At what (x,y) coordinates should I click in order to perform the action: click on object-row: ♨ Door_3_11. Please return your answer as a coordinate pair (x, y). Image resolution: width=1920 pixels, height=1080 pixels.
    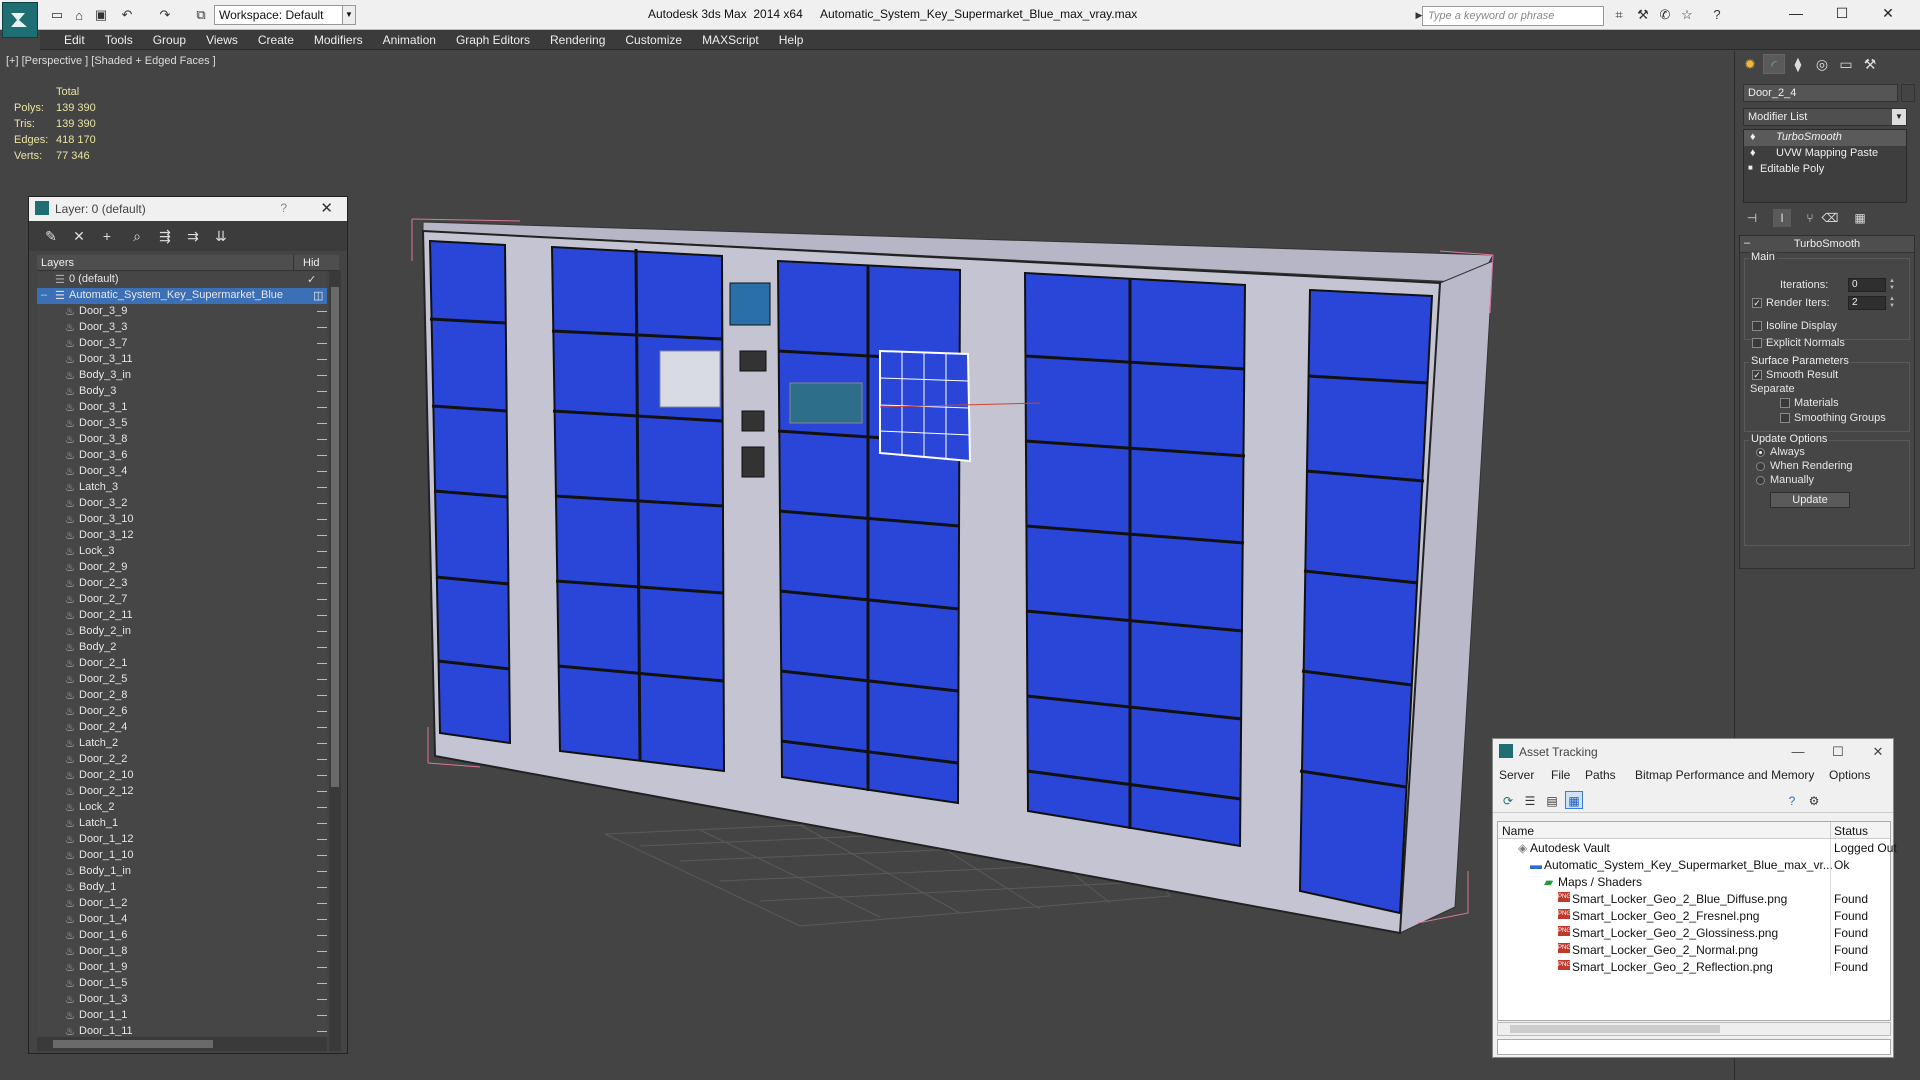
    Looking at the image, I should click on (182, 360).